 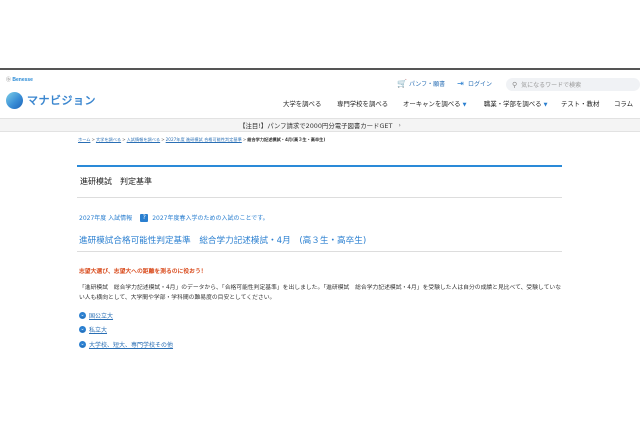 I want to click on question-icon: ?, so click(x=144, y=217).